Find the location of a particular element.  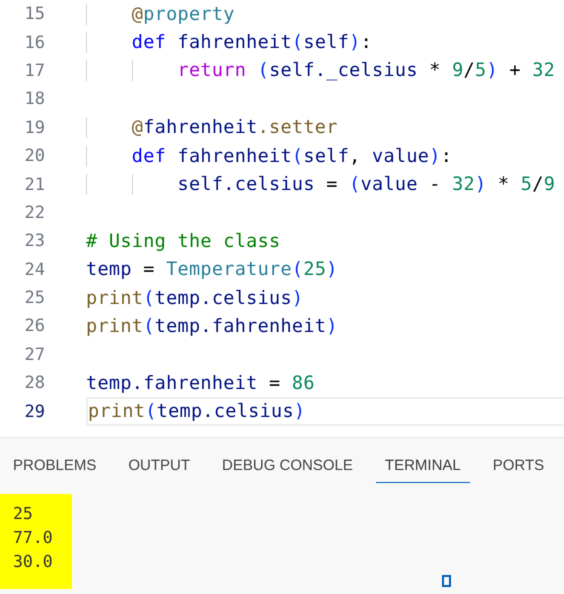

panel-tab: PORTS is located at coordinates (519, 468).